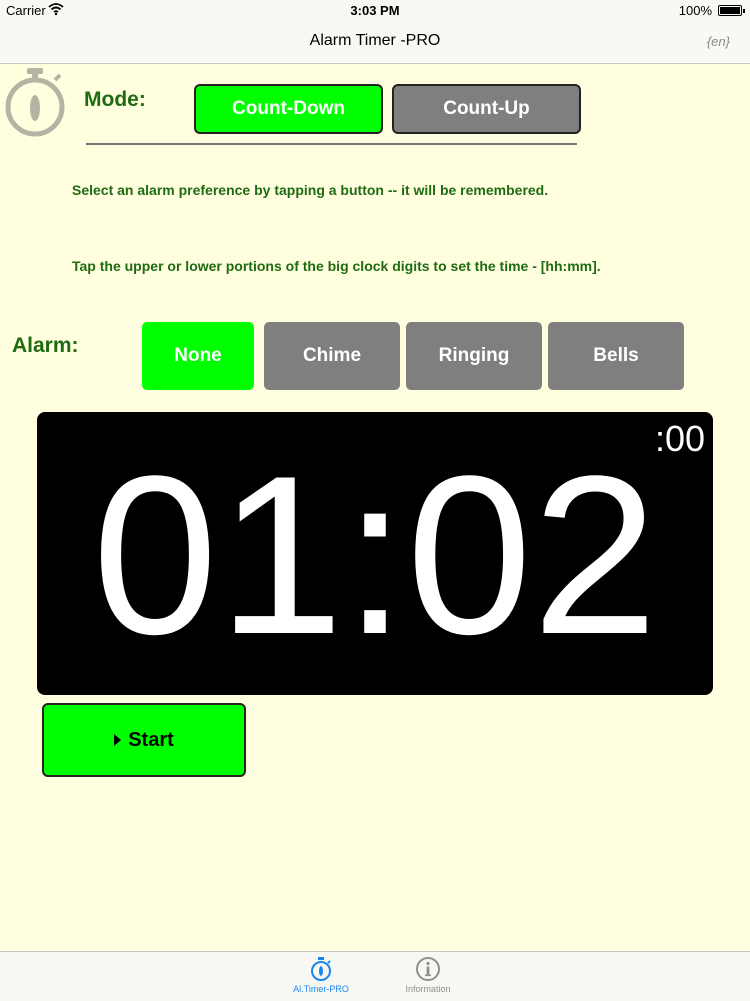 The height and width of the screenshot is (1001, 750). What do you see at coordinates (428, 969) in the screenshot?
I see `info-icon` at bounding box center [428, 969].